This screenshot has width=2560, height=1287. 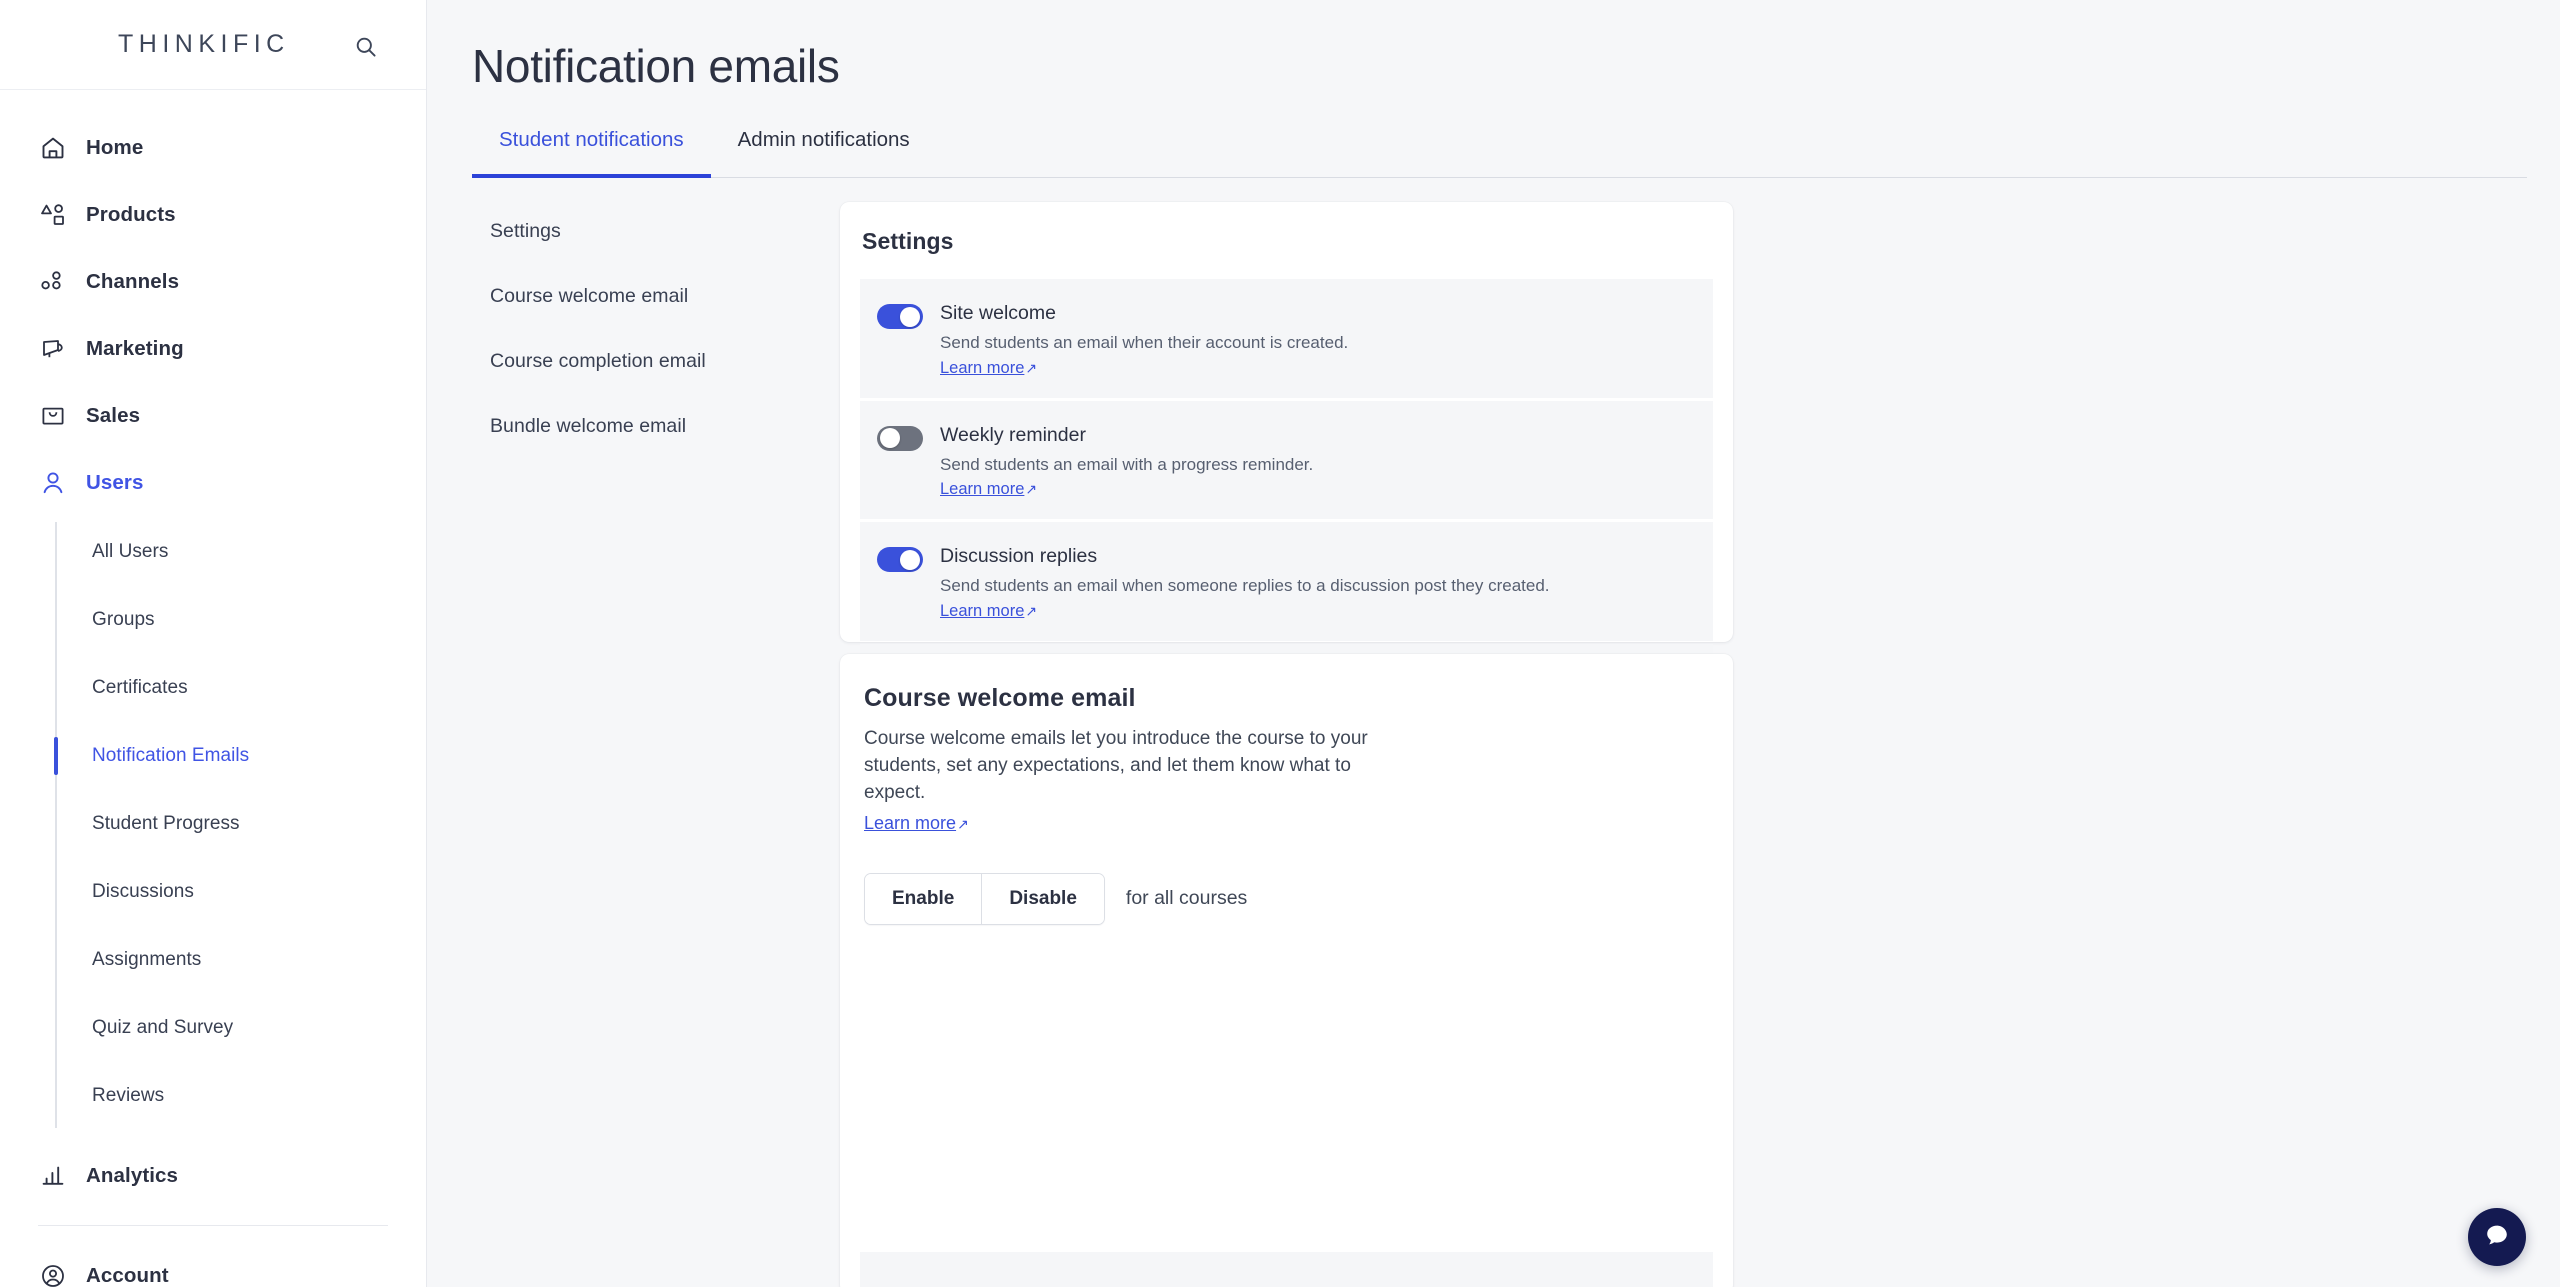 I want to click on section-nav-item-course-welcome-email: Course welcome email, so click(x=655, y=296).